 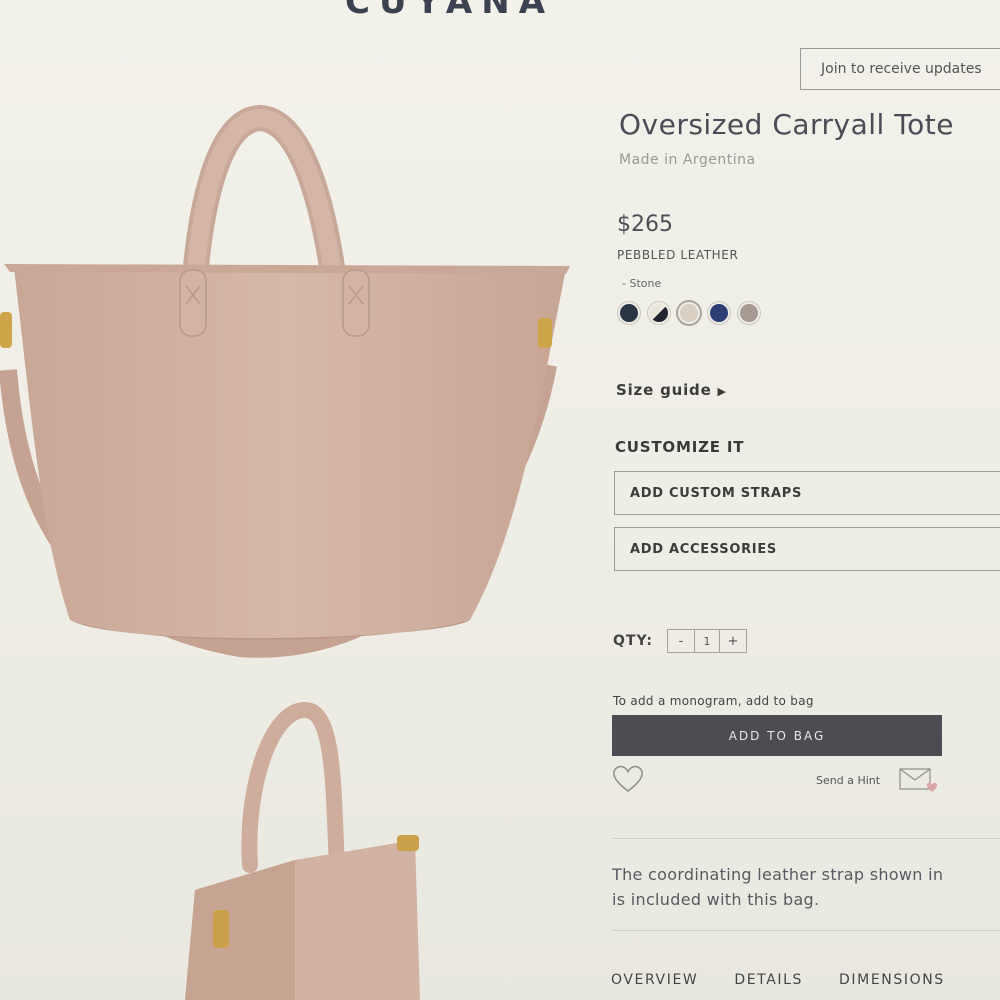 I want to click on product-origin: Made in Argentina, so click(x=687, y=160).